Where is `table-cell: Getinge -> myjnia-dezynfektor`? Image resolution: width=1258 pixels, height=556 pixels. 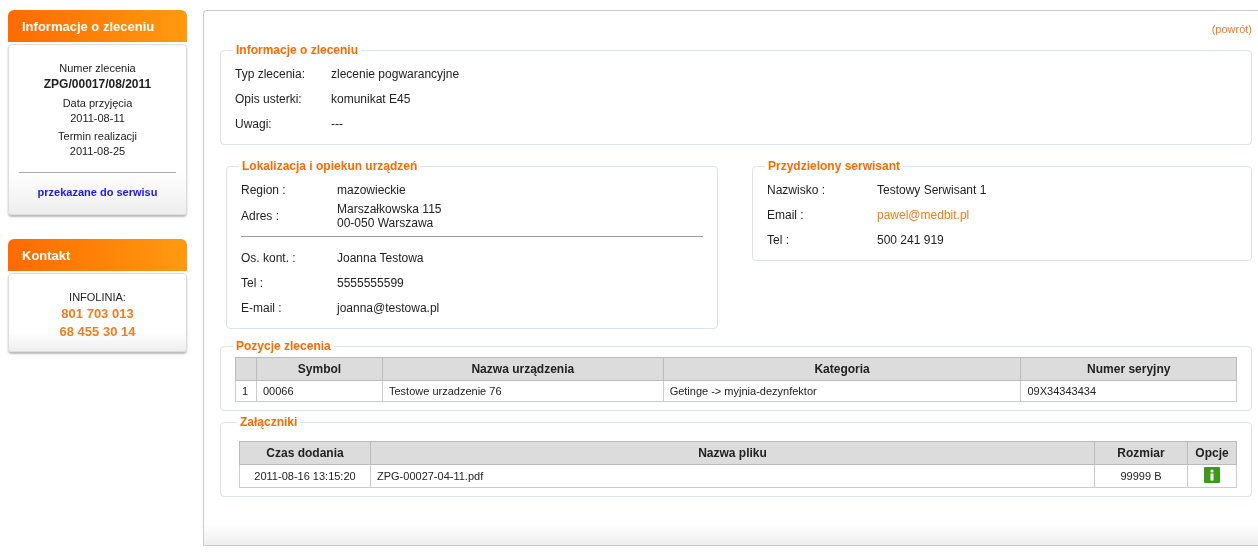 table-cell: Getinge -> myjnia-dezynfektor is located at coordinates (842, 391).